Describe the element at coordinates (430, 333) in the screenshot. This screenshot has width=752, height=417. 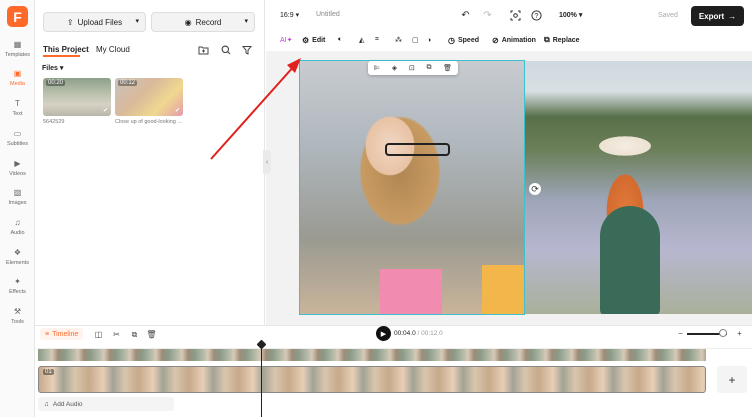
I see `total-time: / 00:12.0` at that location.